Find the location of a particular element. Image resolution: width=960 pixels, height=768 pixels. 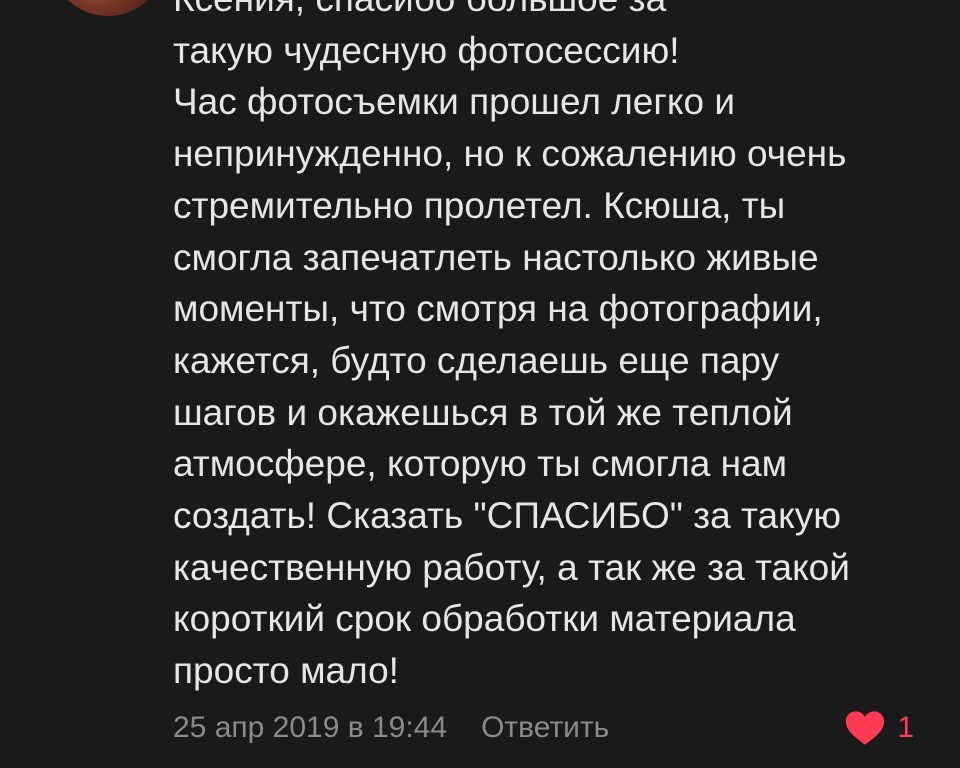

comment-date: 25 апр 2019 в 19:44 is located at coordinates (310, 727).